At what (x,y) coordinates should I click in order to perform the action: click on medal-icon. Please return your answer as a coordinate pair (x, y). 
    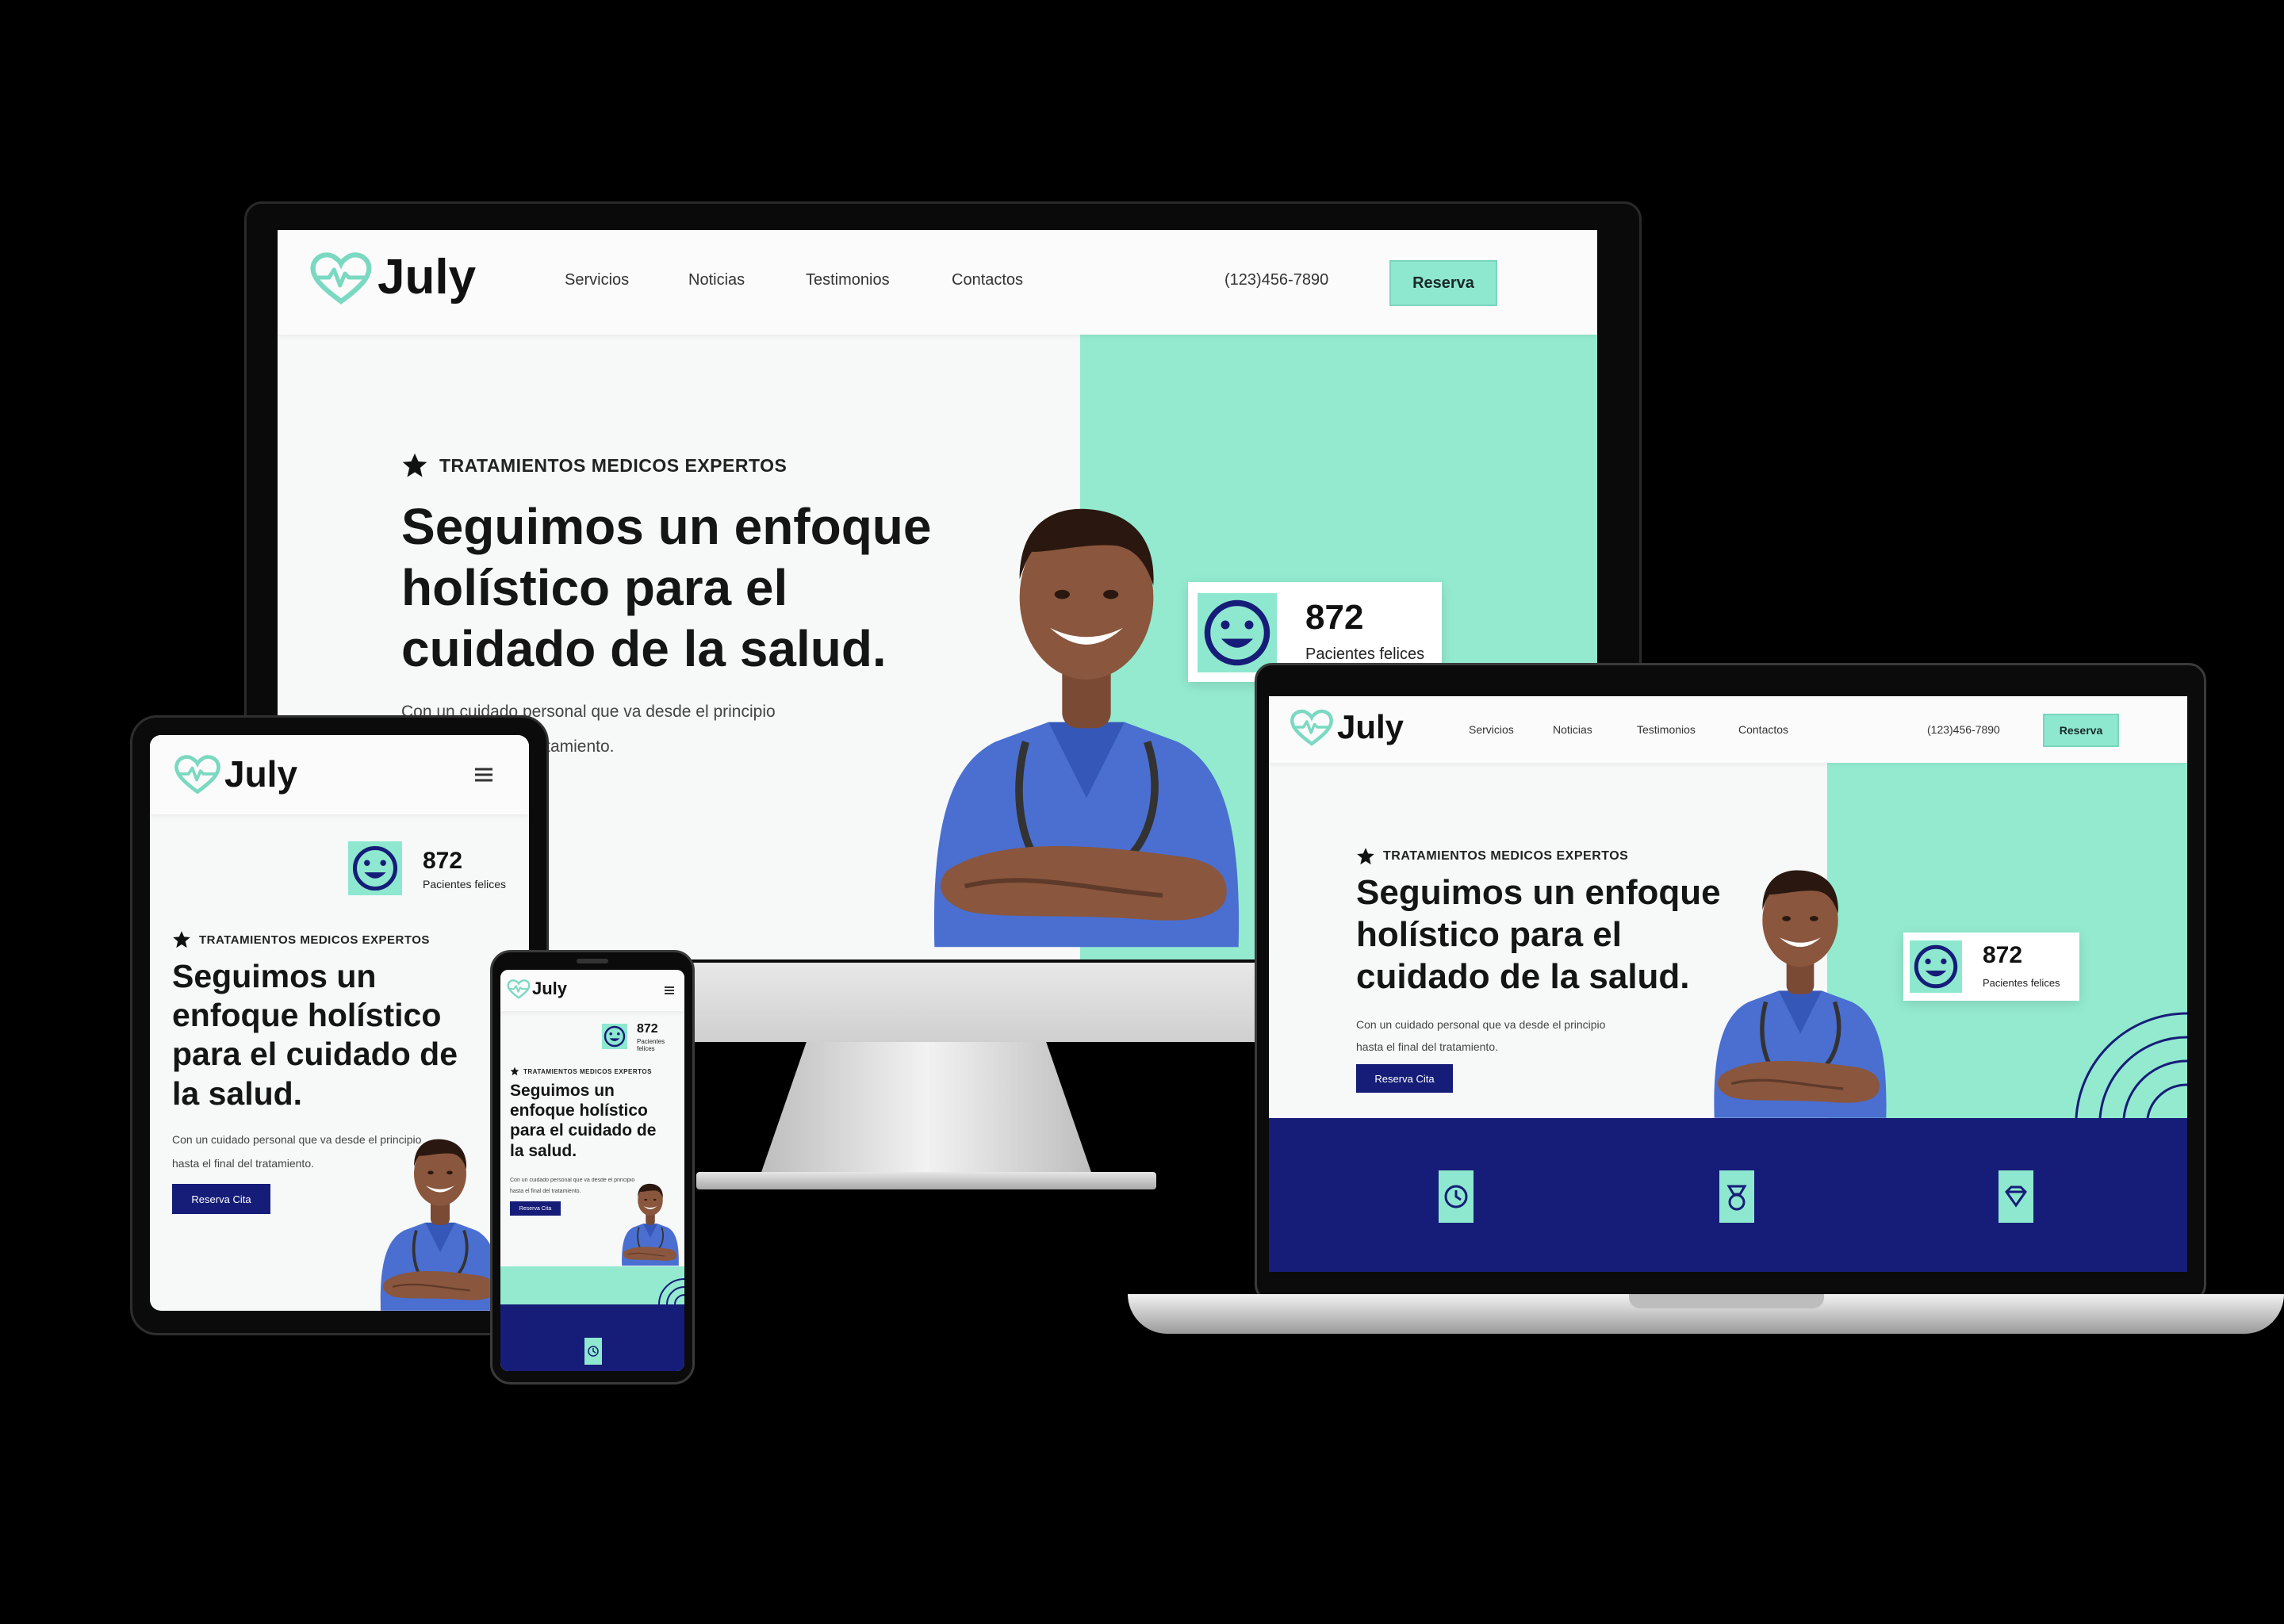
    Looking at the image, I should click on (1736, 1198).